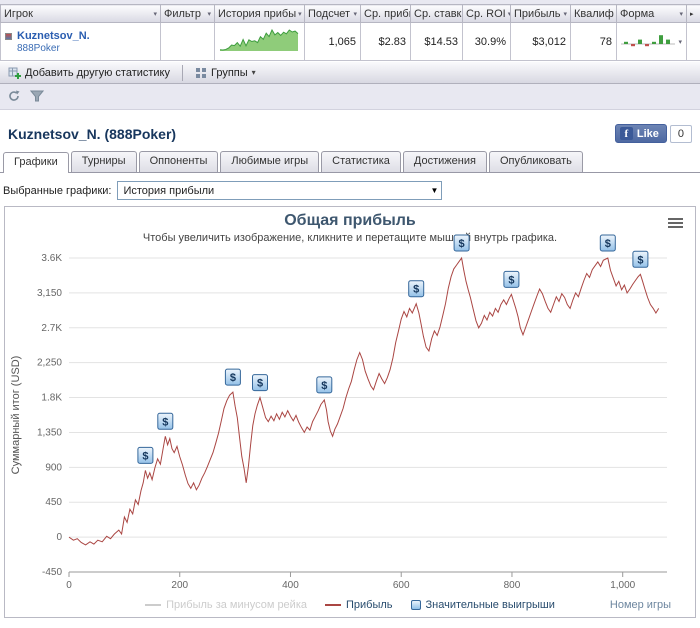 This screenshot has width=700, height=628. Describe the element at coordinates (594, 14) in the screenshot. I see `col-qualified: Квалиф▾` at that location.